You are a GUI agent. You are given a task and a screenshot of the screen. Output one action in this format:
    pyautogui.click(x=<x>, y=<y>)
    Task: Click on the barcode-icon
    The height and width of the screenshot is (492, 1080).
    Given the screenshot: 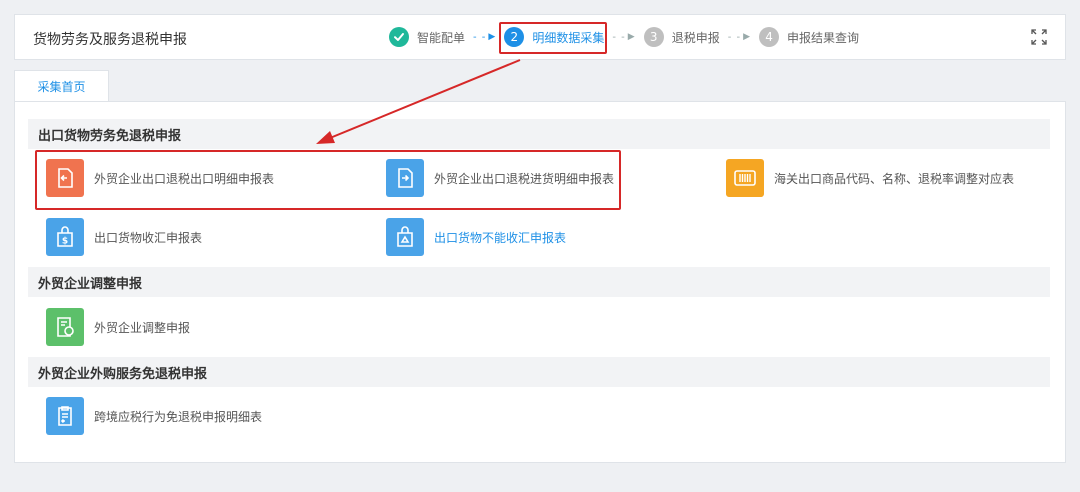 What is the action you would take?
    pyautogui.click(x=745, y=178)
    